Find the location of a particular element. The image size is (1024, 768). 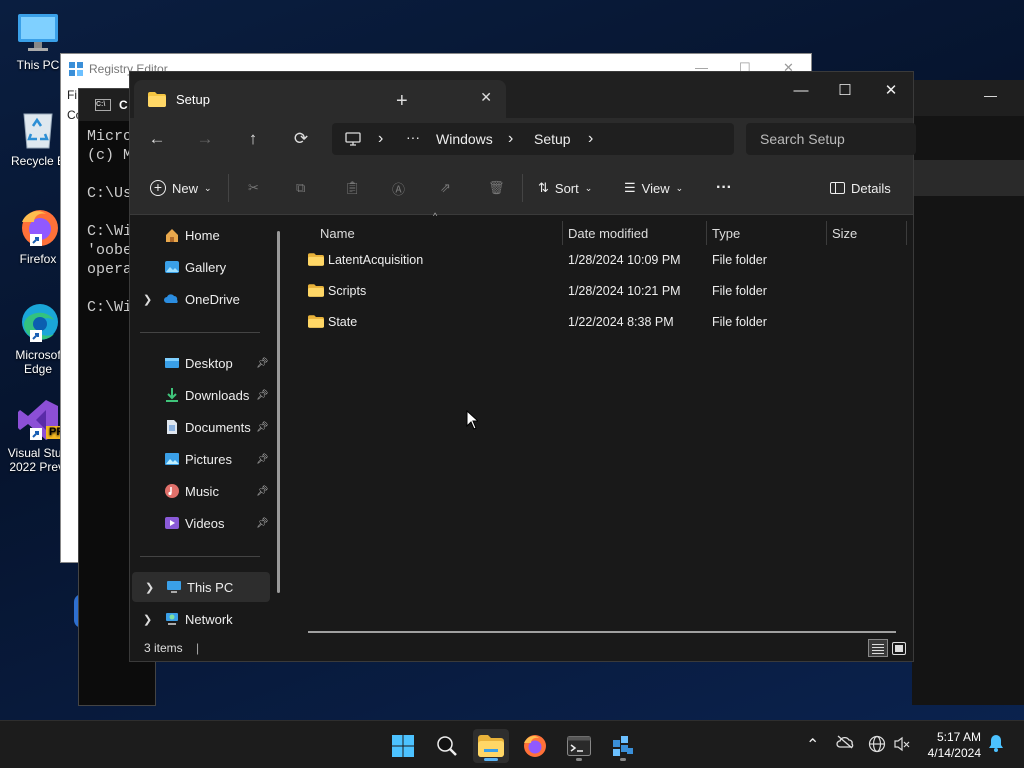

paste-button: 📋︎ is located at coordinates (352, 188).